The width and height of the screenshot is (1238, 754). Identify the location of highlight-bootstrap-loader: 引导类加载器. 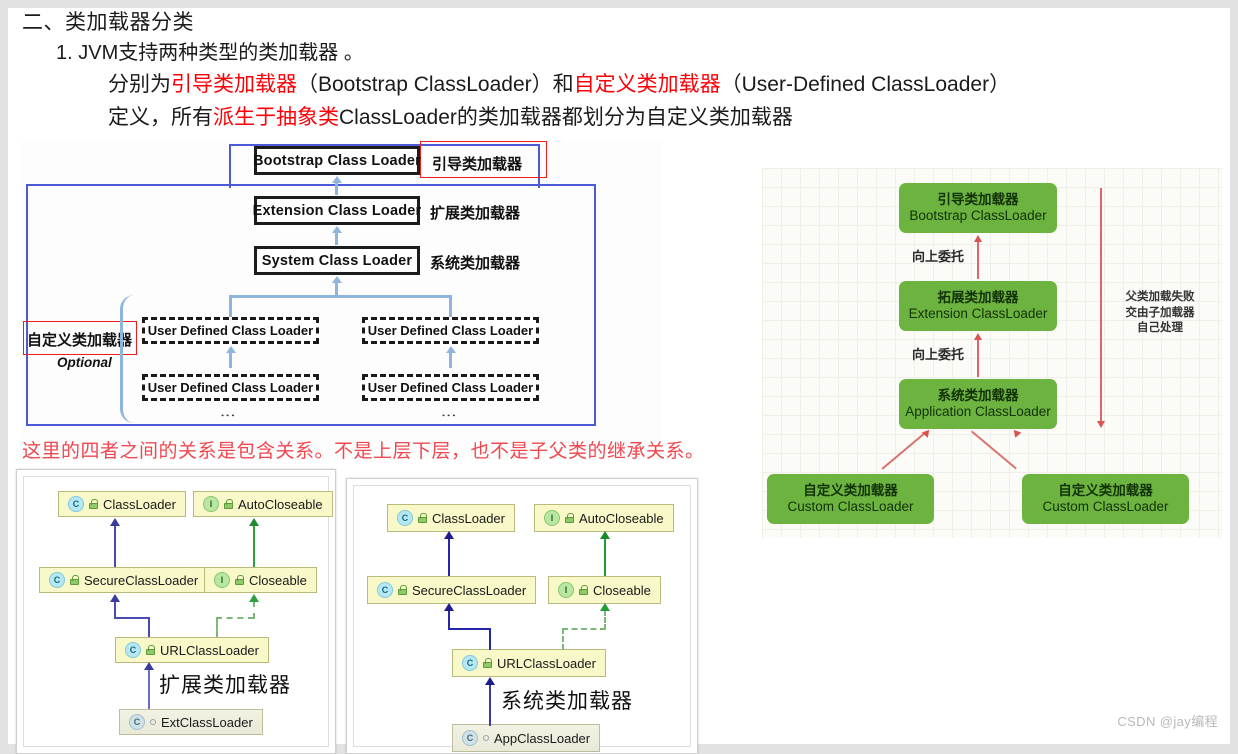
(234, 84).